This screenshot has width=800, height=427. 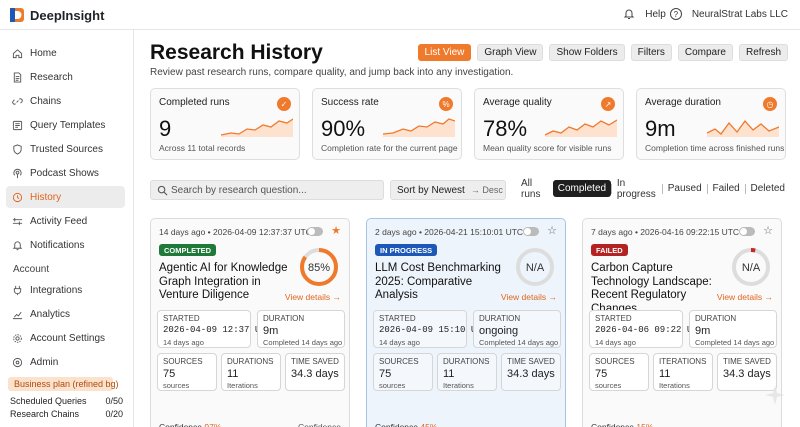 I want to click on iterations-box: ITERATIONS 11 Iterations, so click(x=683, y=372).